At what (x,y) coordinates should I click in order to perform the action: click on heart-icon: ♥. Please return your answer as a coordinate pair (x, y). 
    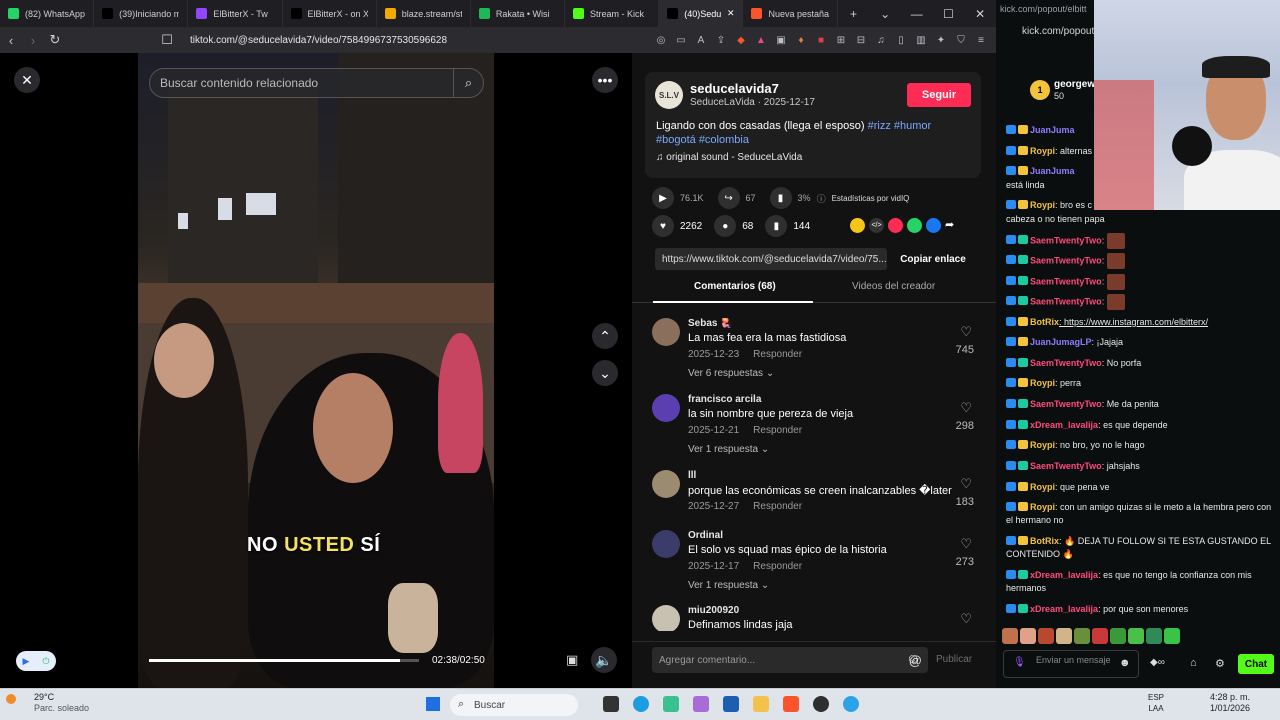
    Looking at the image, I should click on (663, 226).